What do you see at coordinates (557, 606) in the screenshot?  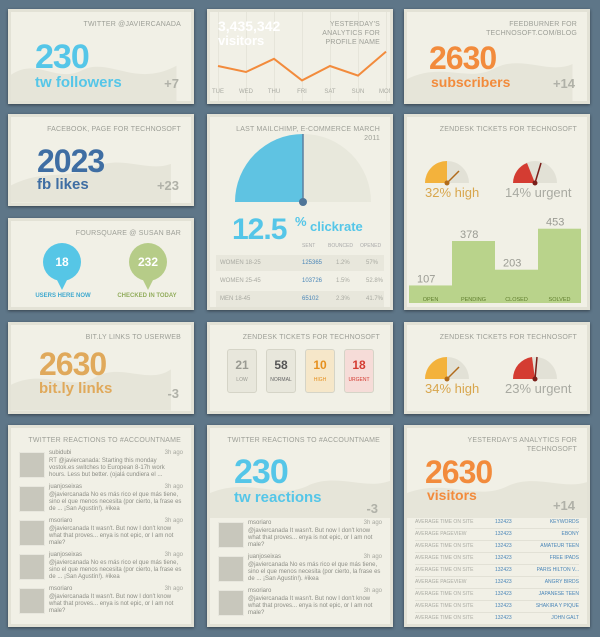 I see `keyword: SHAKIRA Y PIQUE` at bounding box center [557, 606].